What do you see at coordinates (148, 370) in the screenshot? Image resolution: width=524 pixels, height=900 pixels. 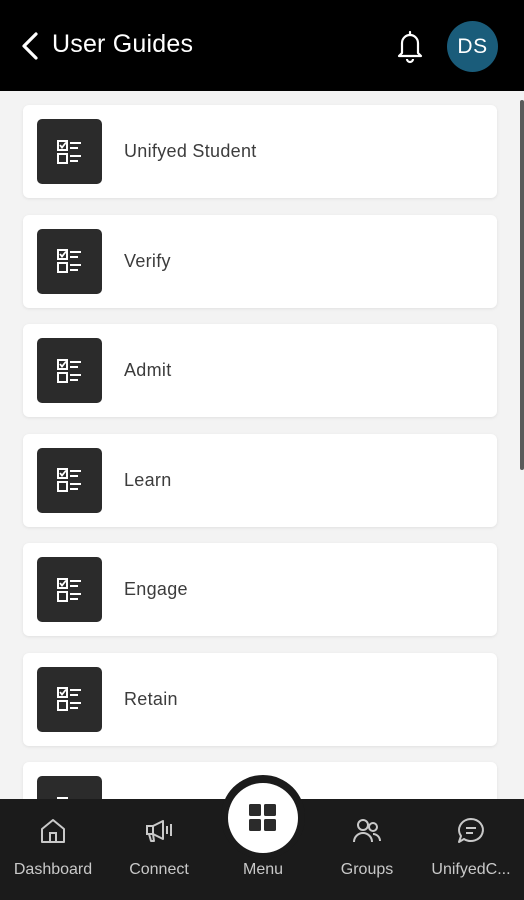 I see `guide-label: Admit` at bounding box center [148, 370].